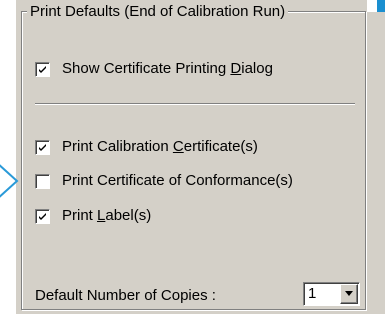 The height and width of the screenshot is (314, 385). What do you see at coordinates (167, 68) in the screenshot?
I see `show-certificate-dialog-label: Show Certificate Printing Dialog` at bounding box center [167, 68].